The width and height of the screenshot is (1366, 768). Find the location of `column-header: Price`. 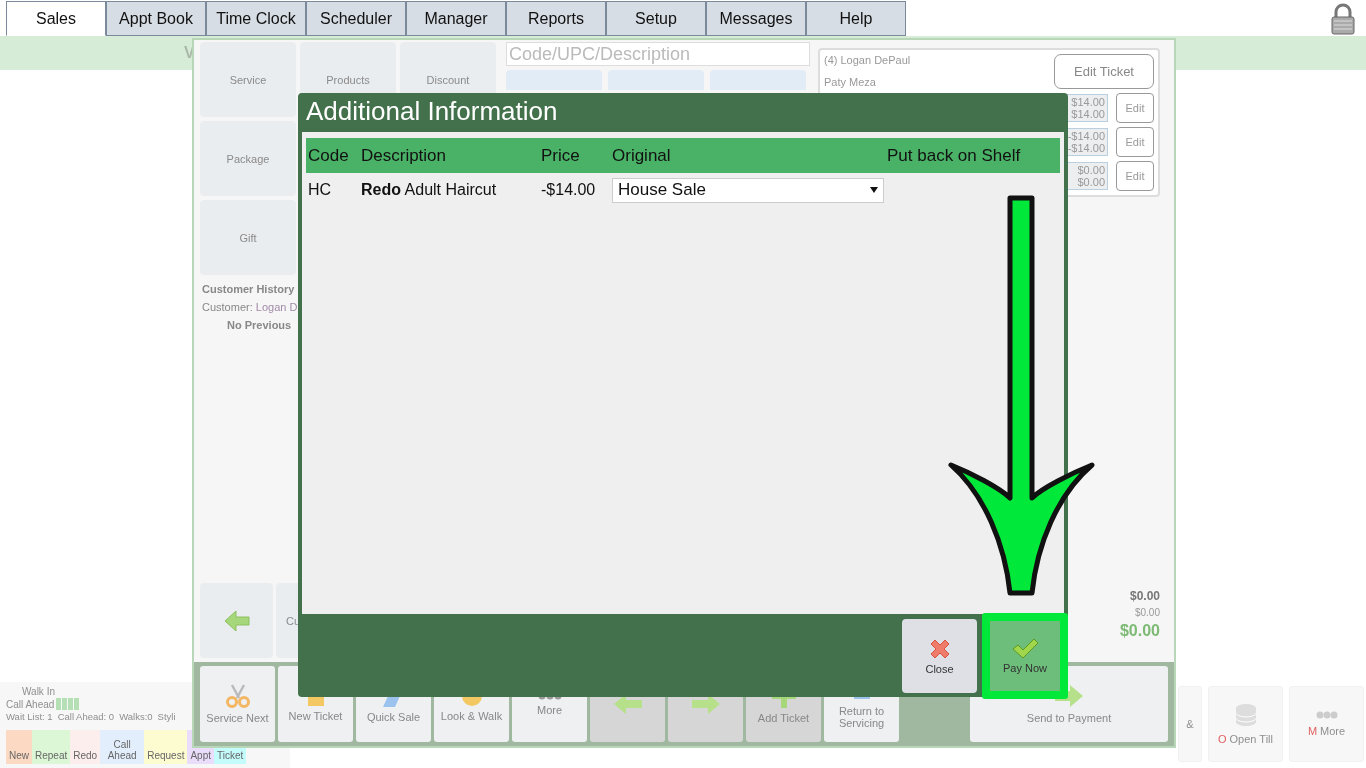

column-header: Price is located at coordinates (561, 155).